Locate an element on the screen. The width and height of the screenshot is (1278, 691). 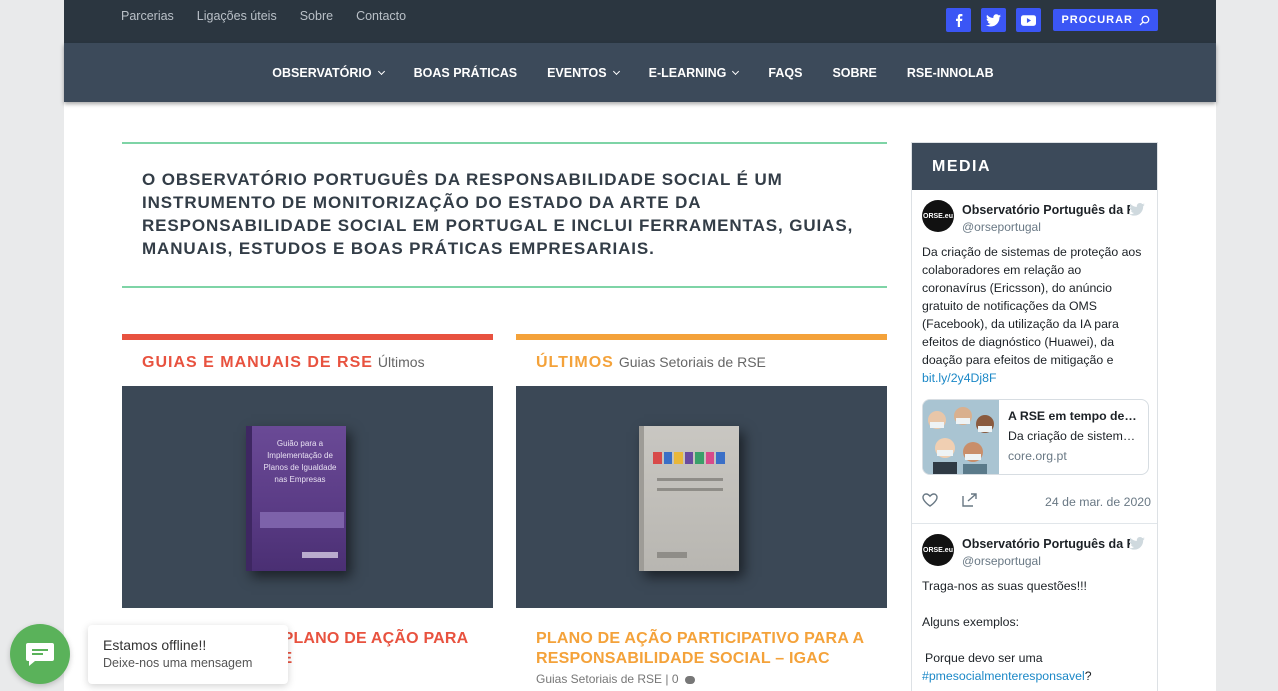
tweet-date: 24 de mar. de 2020 is located at coordinates (1098, 502).